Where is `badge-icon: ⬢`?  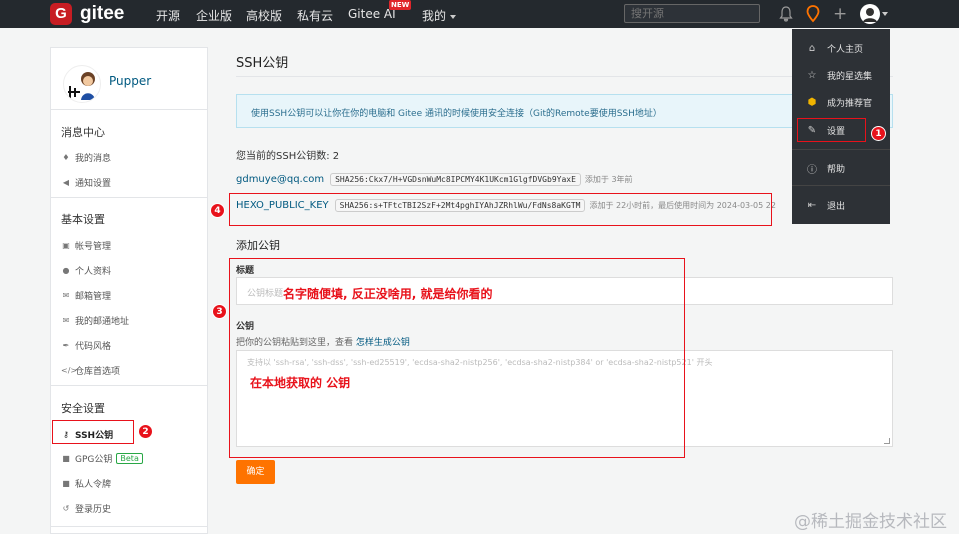
badge-icon: ⬢ is located at coordinates (812, 102).